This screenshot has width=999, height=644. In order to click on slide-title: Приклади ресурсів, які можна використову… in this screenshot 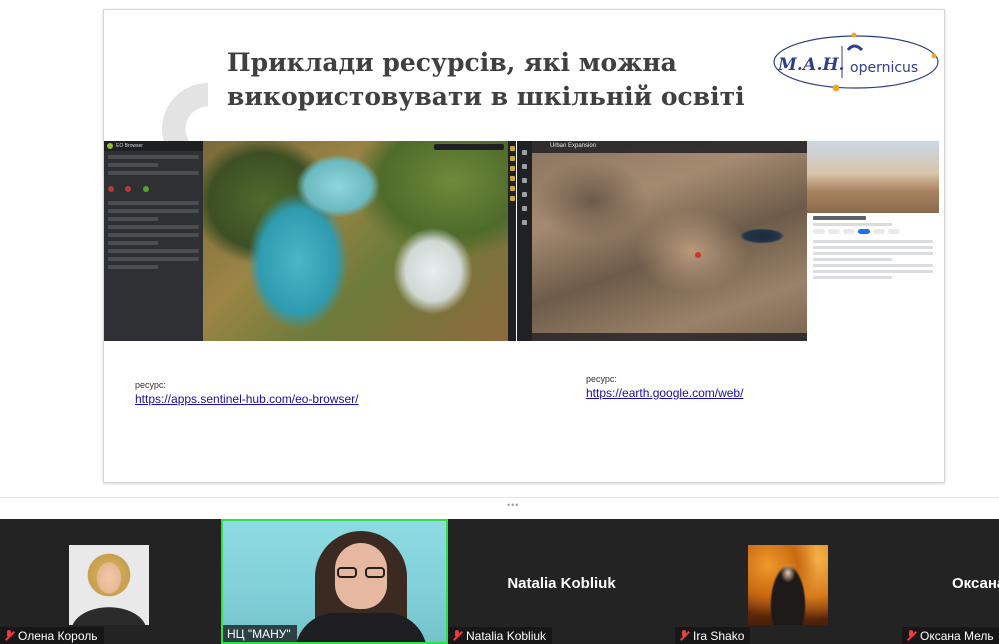, I will do `click(486, 79)`.